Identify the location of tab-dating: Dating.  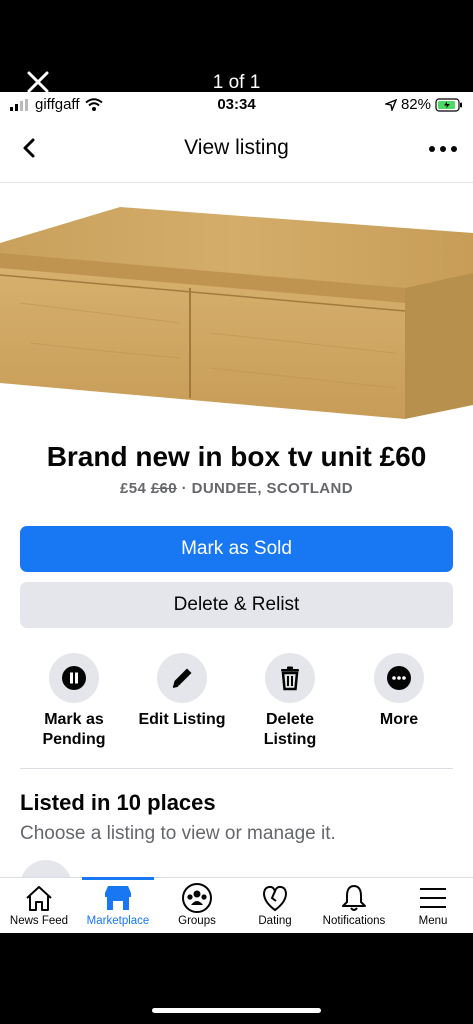
(275, 904).